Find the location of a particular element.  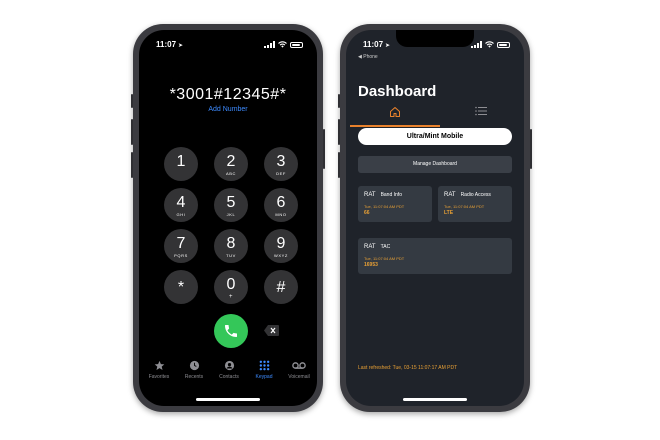

key-digit: * is located at coordinates (181, 287).